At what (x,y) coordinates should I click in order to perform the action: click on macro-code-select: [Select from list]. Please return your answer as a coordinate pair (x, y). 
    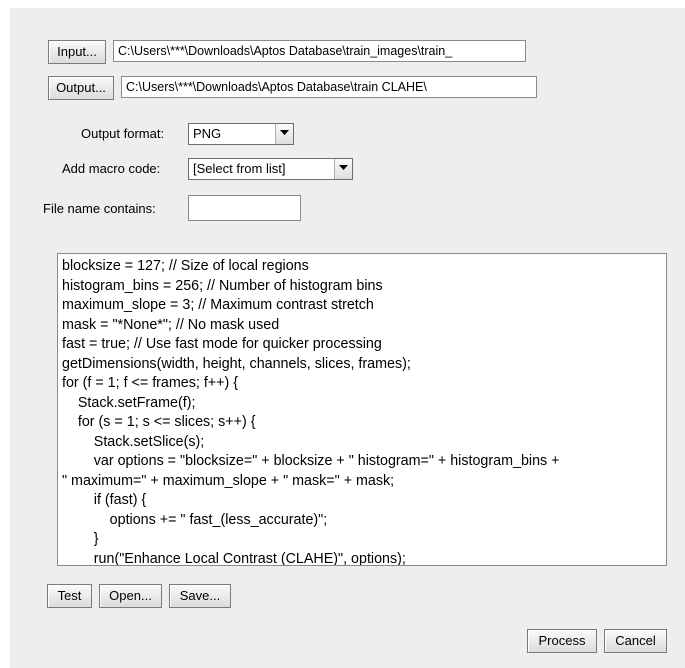
    Looking at the image, I should click on (270, 169).